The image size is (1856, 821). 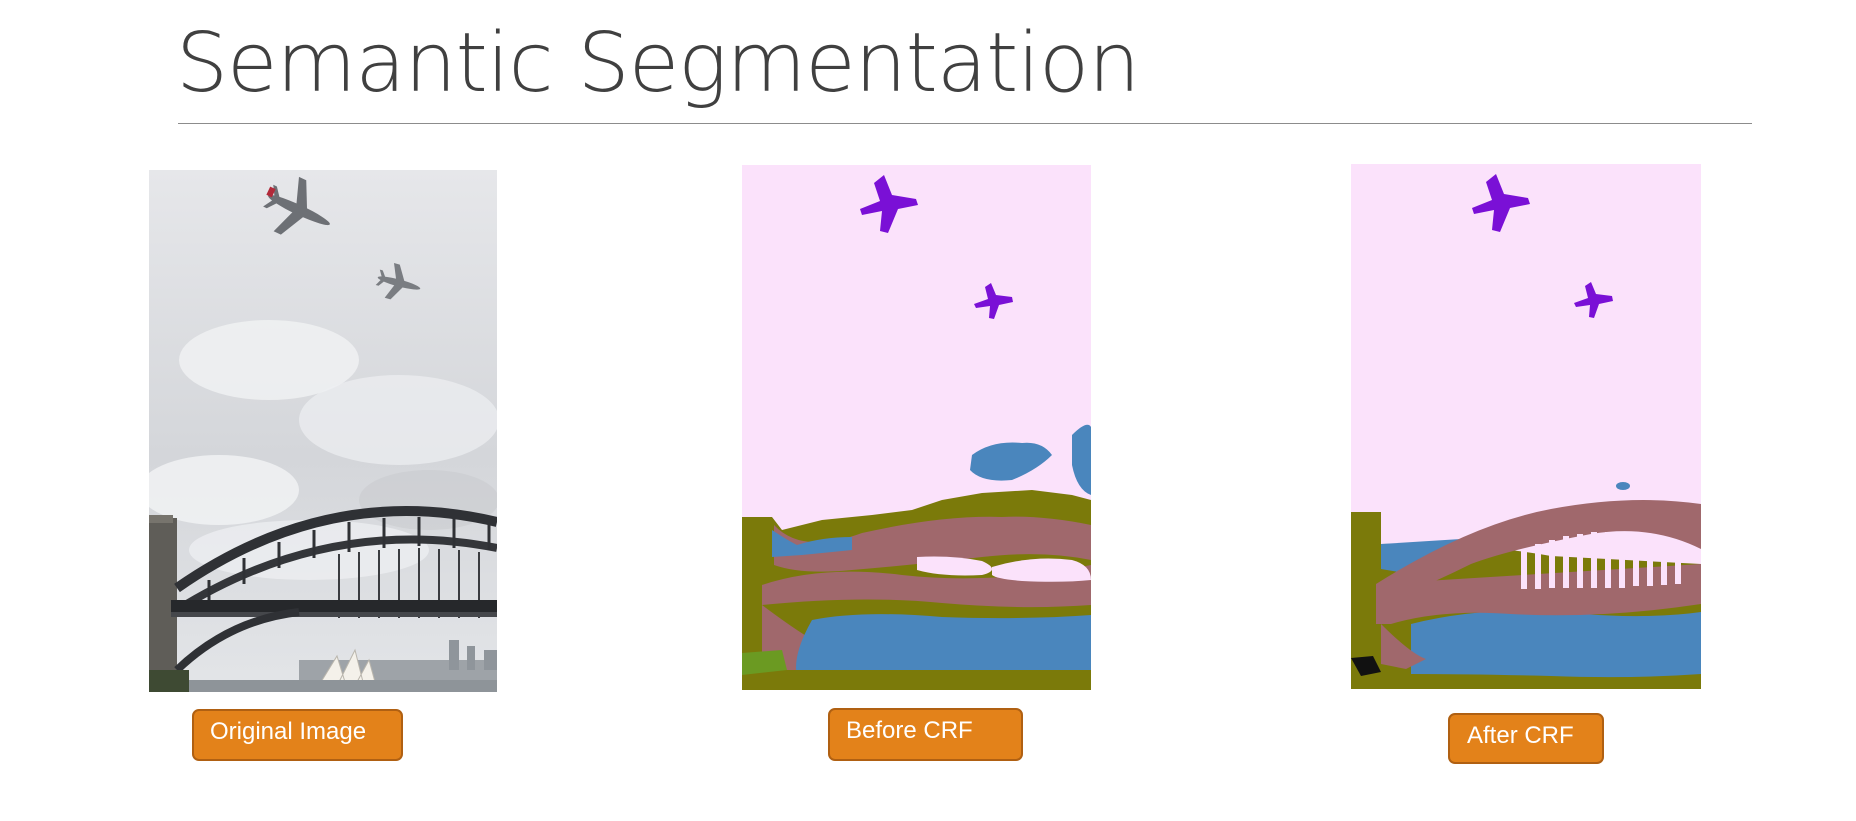 I want to click on after-crf-mask, so click(x=1526, y=426).